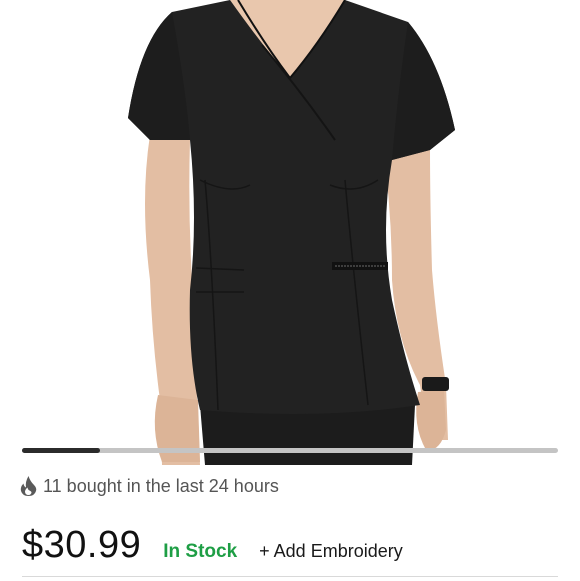 The width and height of the screenshot is (580, 581). I want to click on price: $30.99, so click(82, 545).